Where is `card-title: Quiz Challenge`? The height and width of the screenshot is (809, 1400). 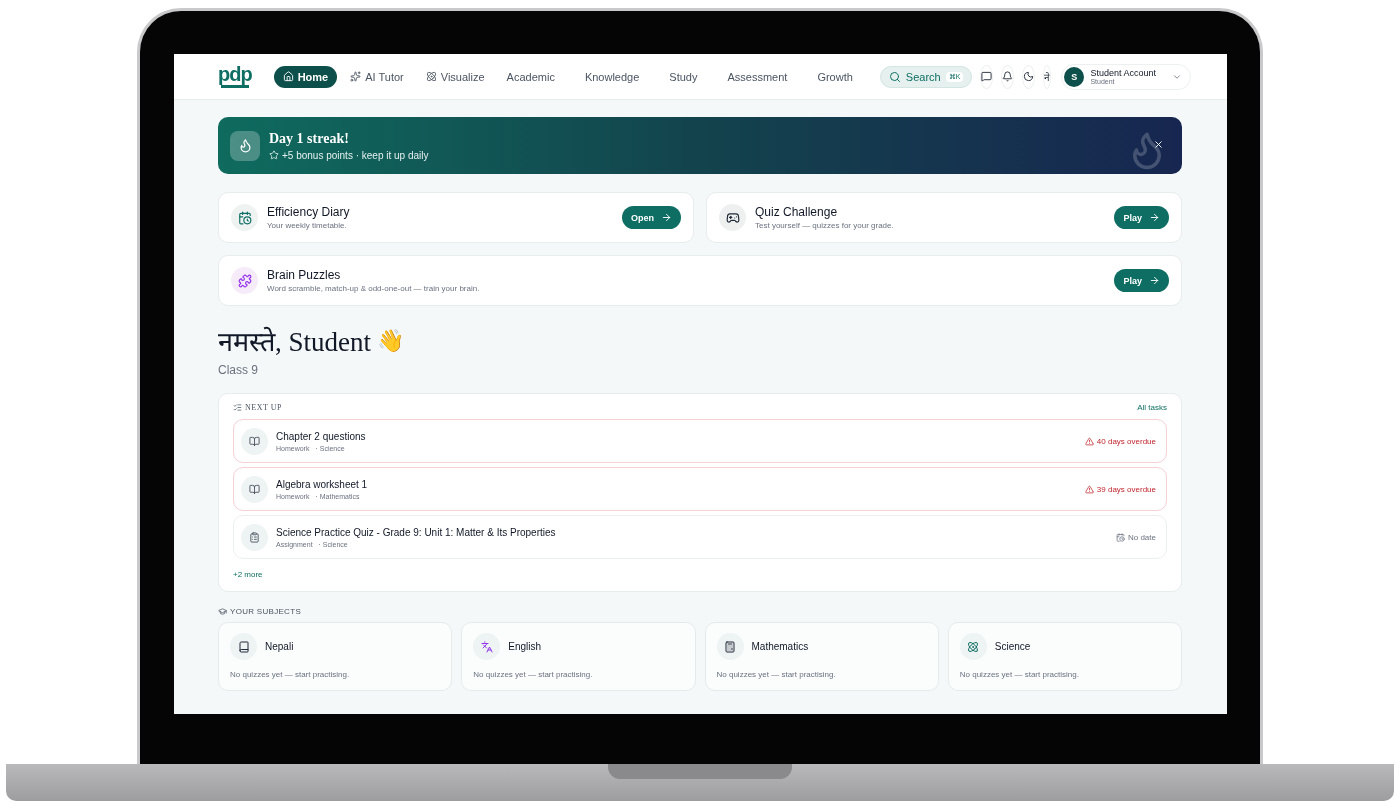
card-title: Quiz Challenge is located at coordinates (797, 212).